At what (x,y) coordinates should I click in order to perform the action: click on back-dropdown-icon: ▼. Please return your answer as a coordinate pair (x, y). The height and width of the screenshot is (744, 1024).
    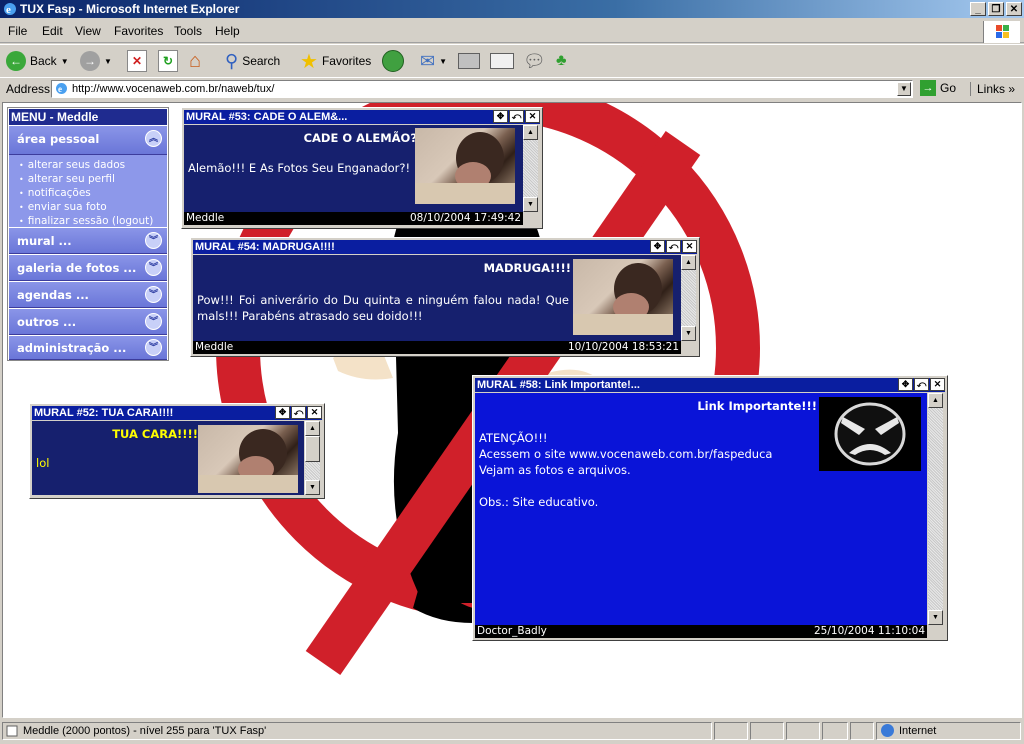
    Looking at the image, I should click on (65, 61).